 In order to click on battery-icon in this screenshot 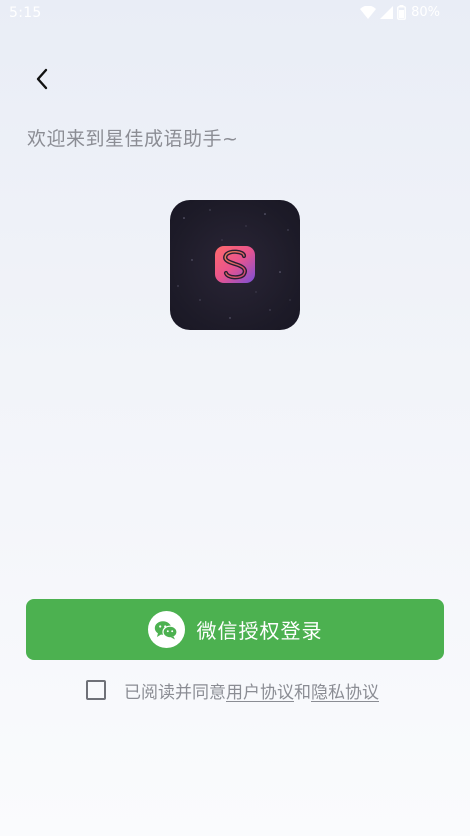, I will do `click(401, 12)`.